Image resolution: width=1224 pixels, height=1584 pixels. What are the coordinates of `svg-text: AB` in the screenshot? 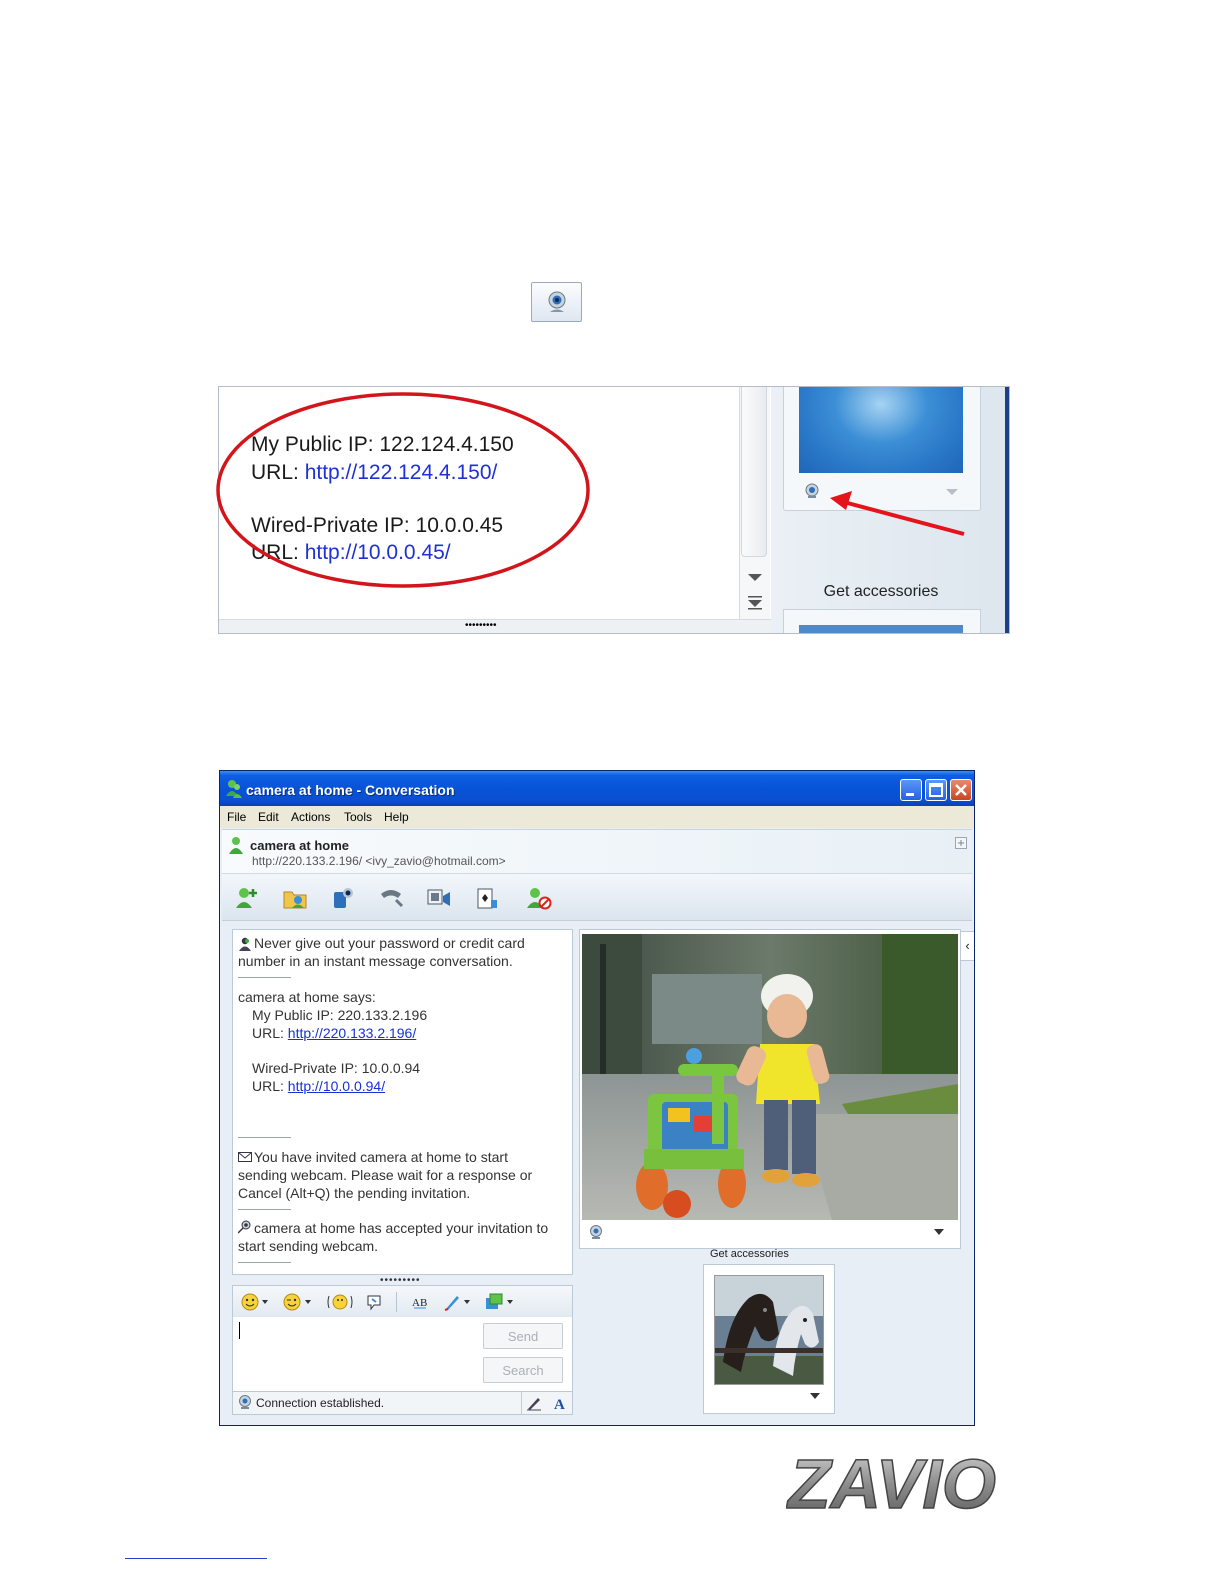 It's located at (419, 1303).